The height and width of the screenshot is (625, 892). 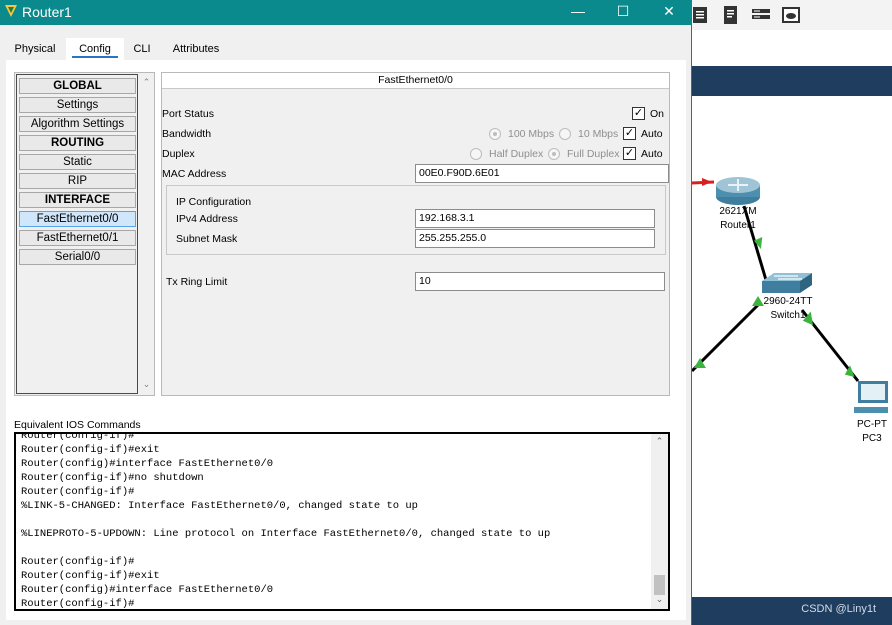 I want to click on nav-item-rip: RIP, so click(x=77, y=181).